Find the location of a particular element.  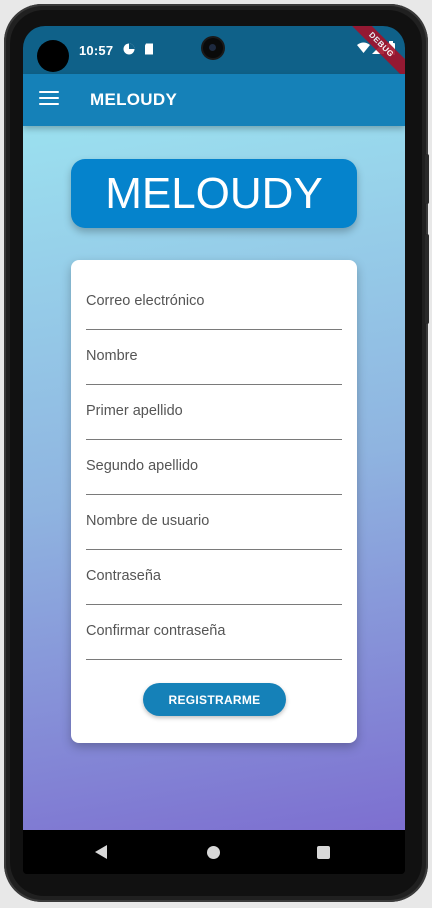

app-logo: MELOUDY is located at coordinates (214, 193).